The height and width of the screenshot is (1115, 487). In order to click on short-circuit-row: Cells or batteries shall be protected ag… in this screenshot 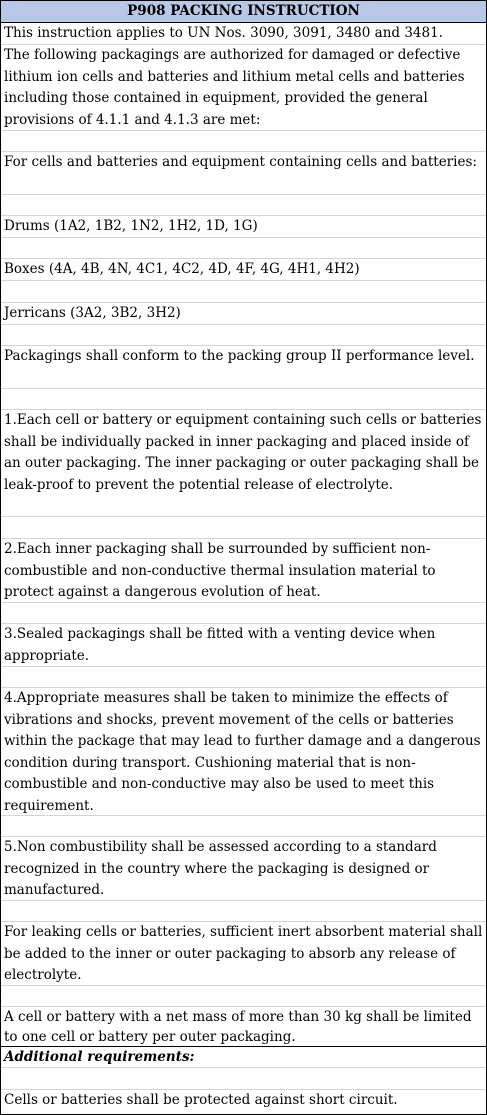, I will do `click(201, 1100)`.